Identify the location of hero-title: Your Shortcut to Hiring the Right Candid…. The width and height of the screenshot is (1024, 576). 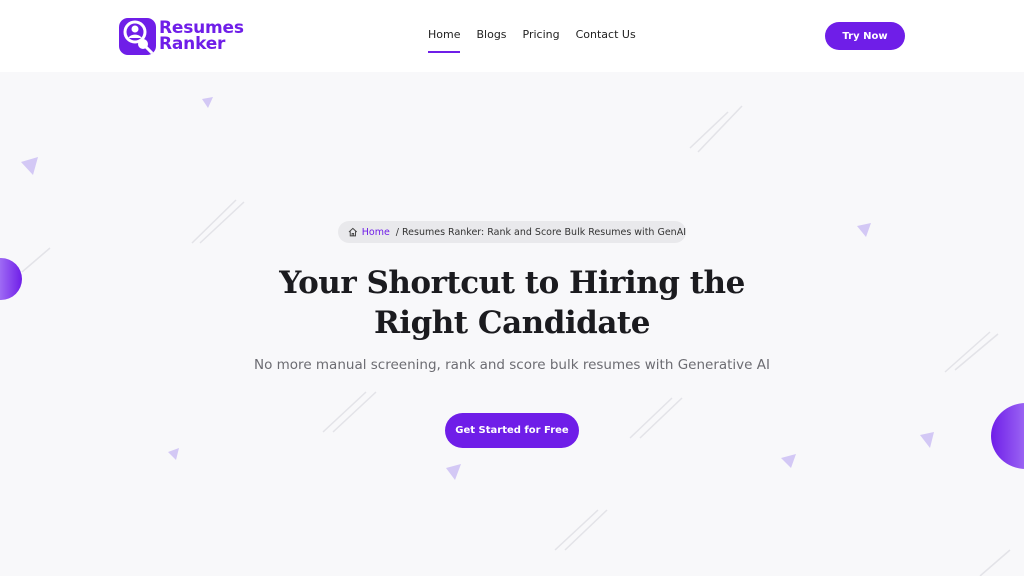
(512, 303).